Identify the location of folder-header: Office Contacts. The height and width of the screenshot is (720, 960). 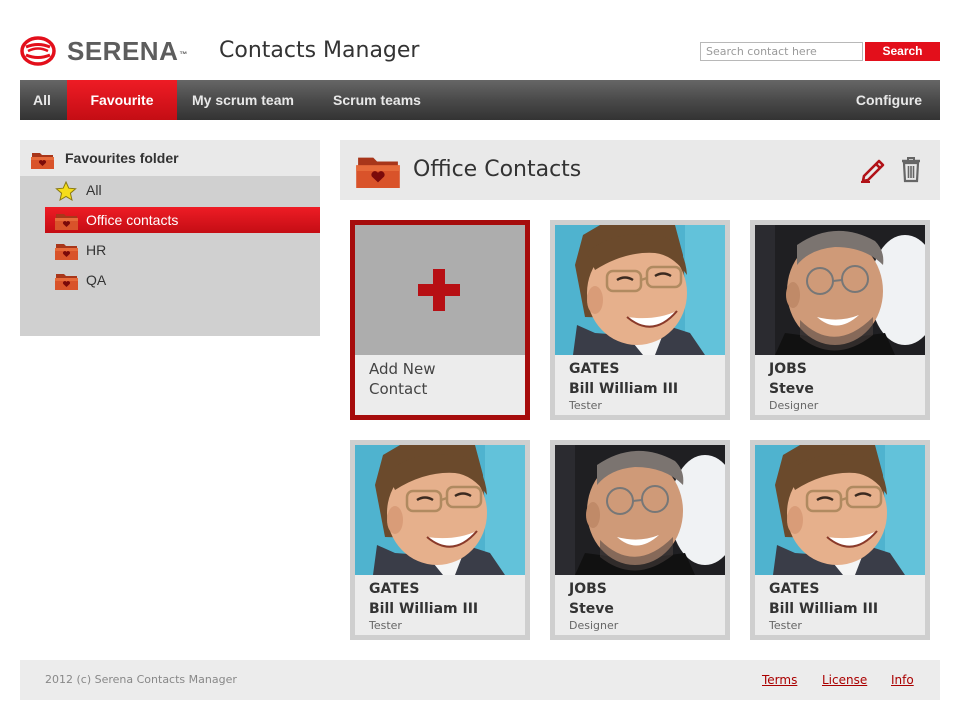
(640, 170).